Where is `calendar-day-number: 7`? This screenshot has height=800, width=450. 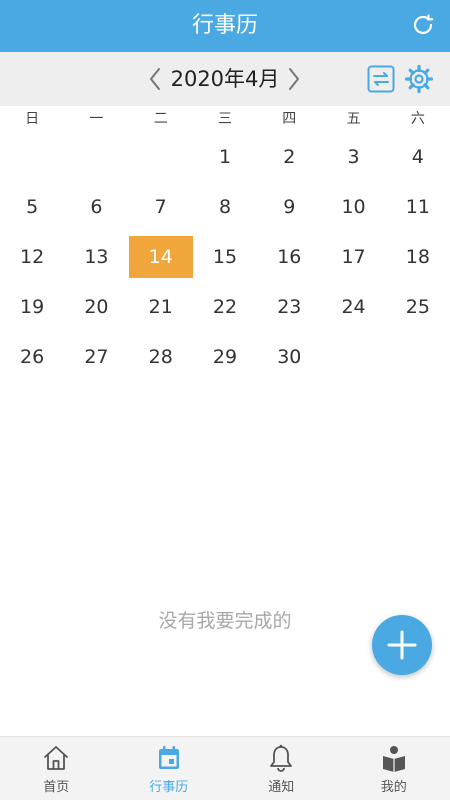 calendar-day-number: 7 is located at coordinates (160, 207).